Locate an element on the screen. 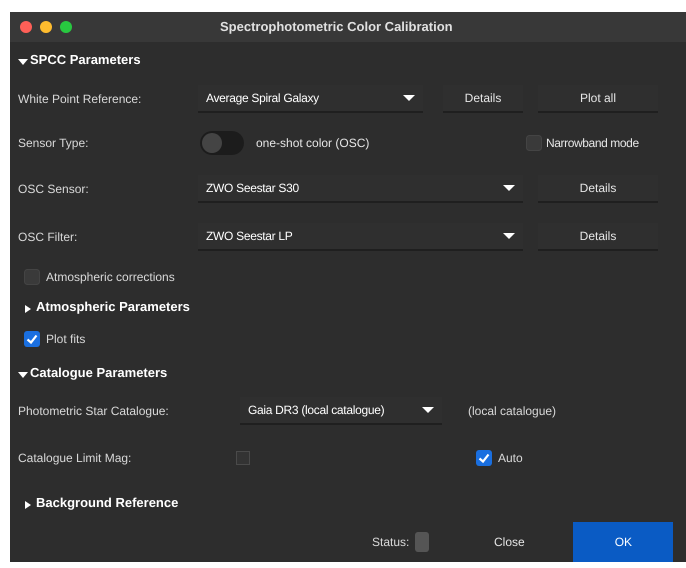  checkbox-label: Narrowband mode is located at coordinates (592, 143).